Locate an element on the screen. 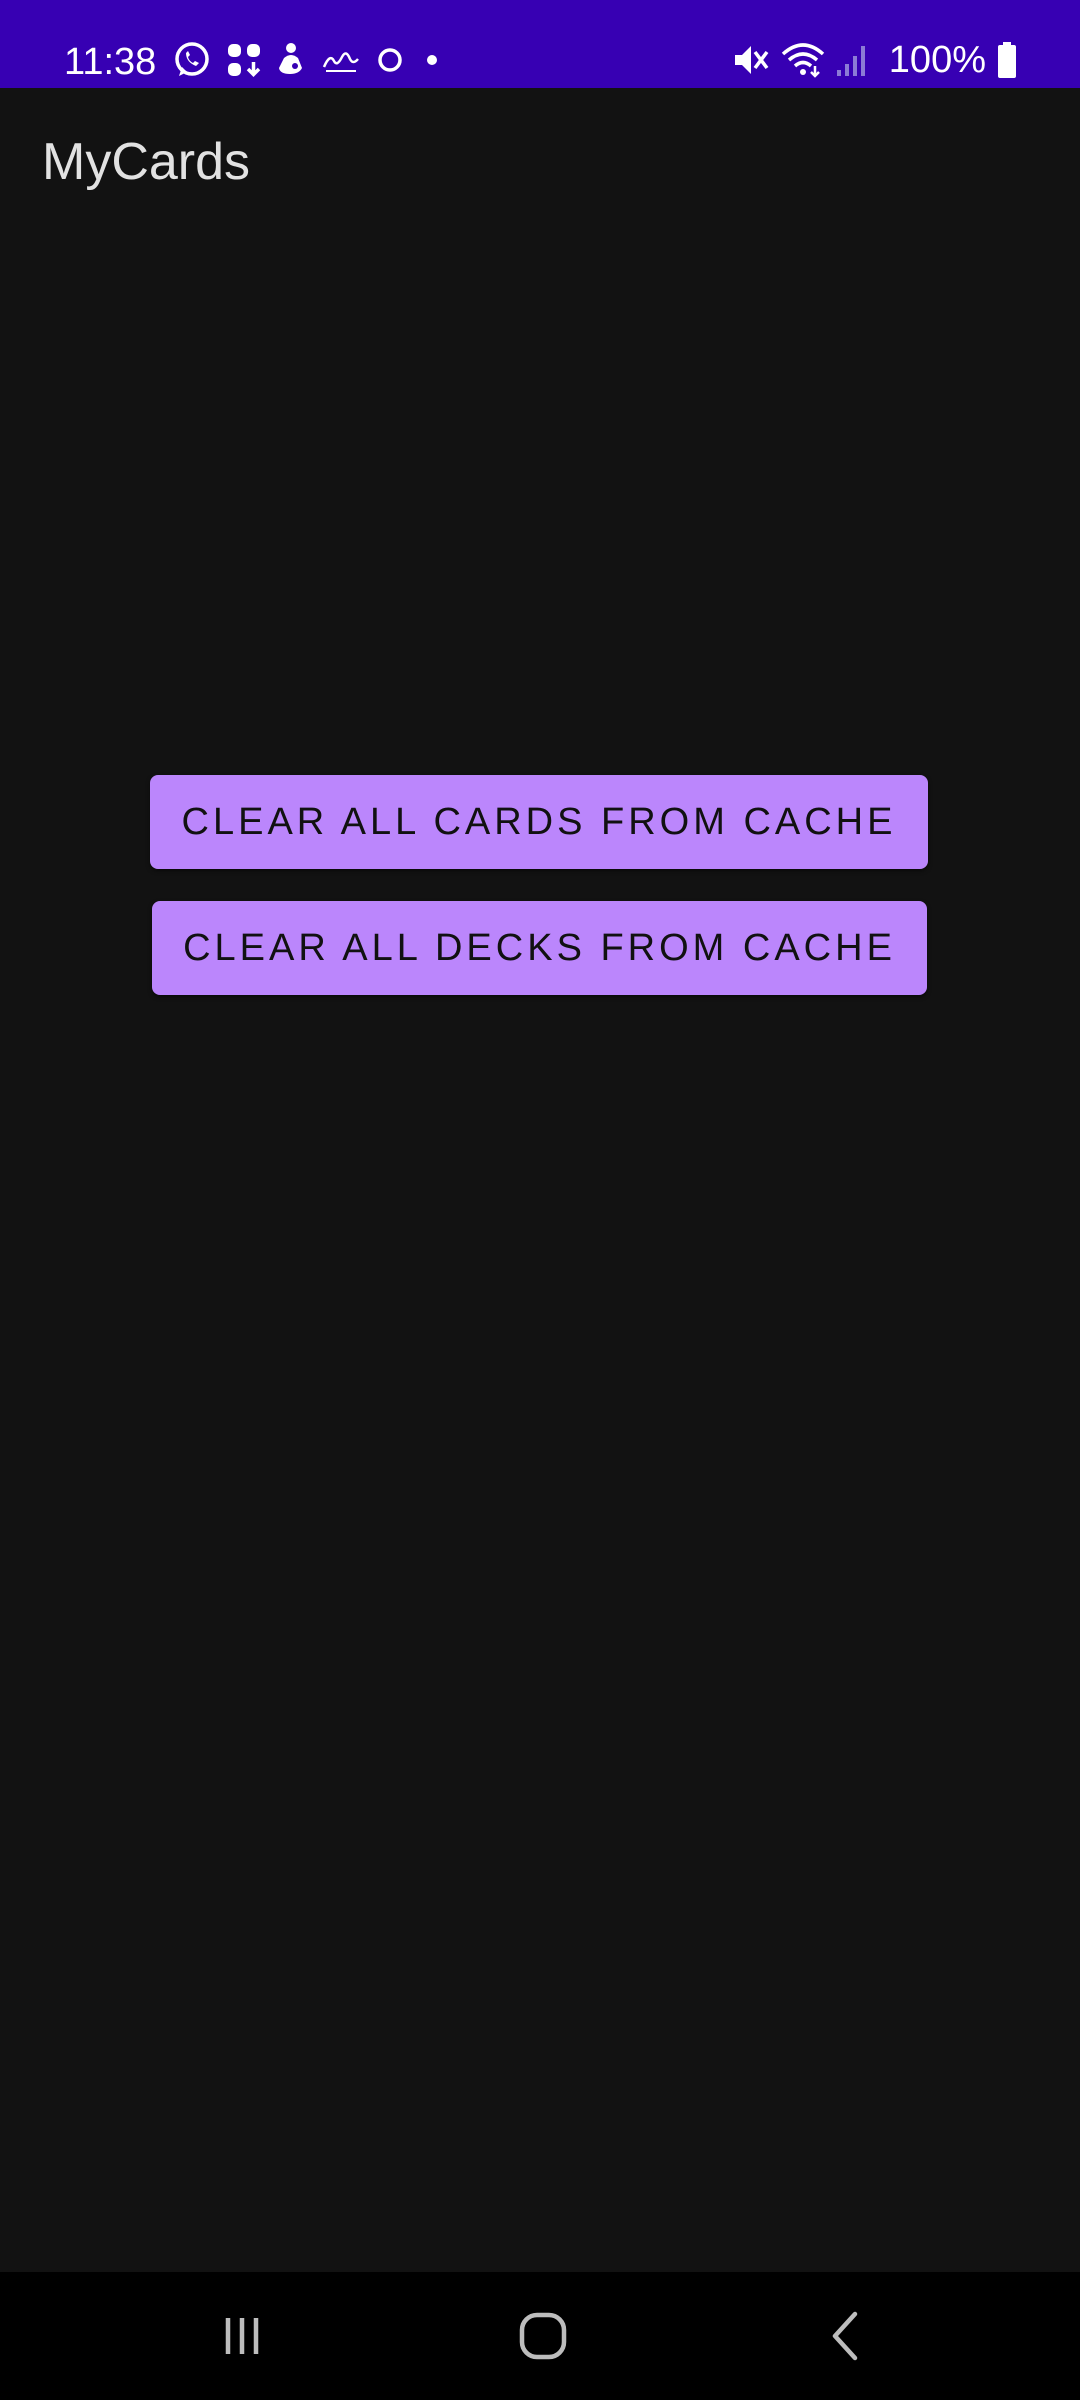 Image resolution: width=1080 pixels, height=2400 pixels. app-title: MyCards is located at coordinates (146, 162).